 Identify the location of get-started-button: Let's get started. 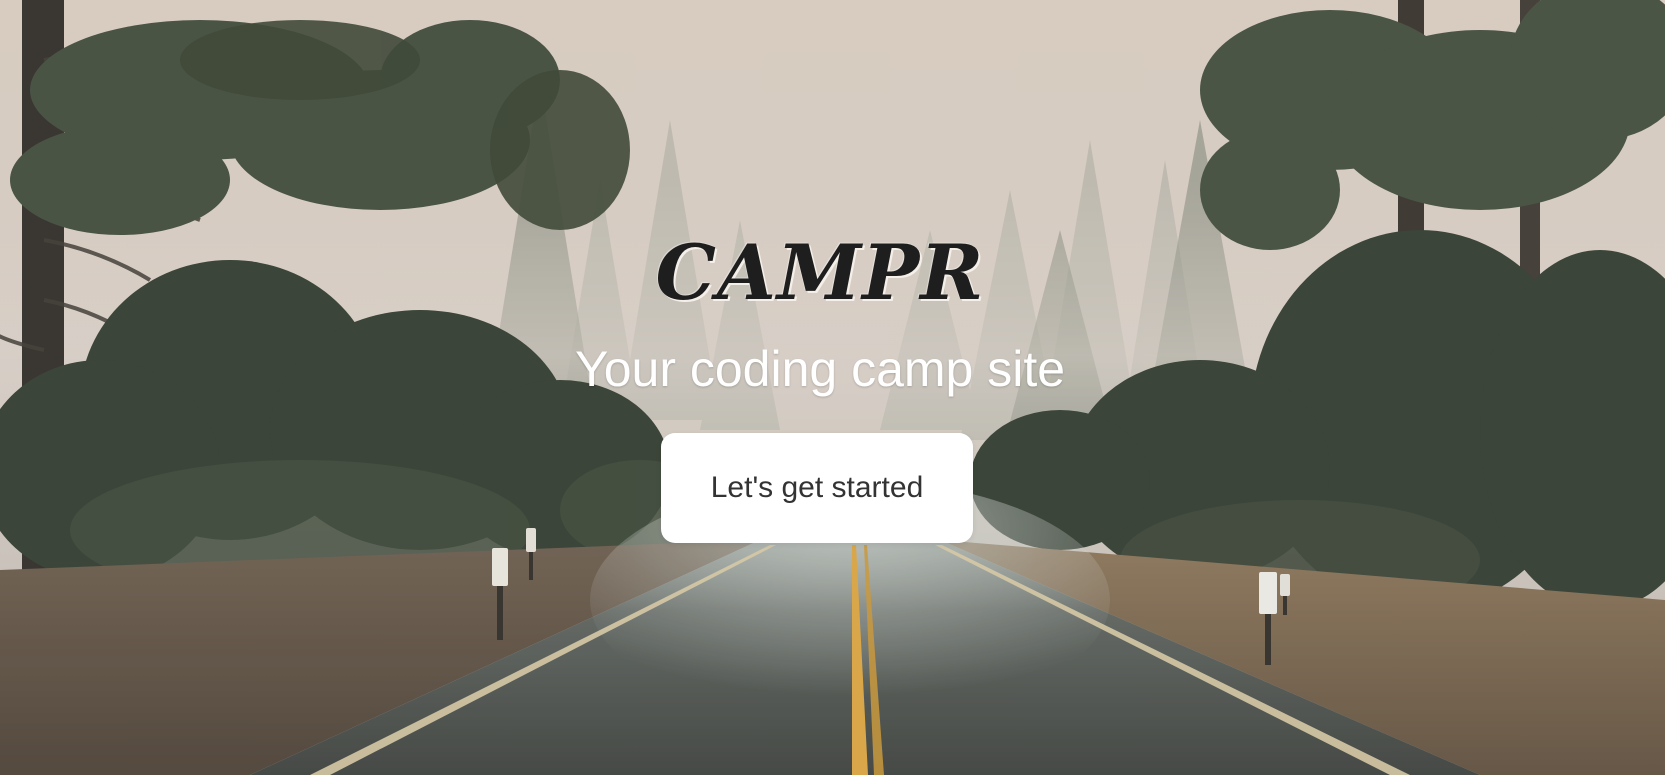
(817, 488).